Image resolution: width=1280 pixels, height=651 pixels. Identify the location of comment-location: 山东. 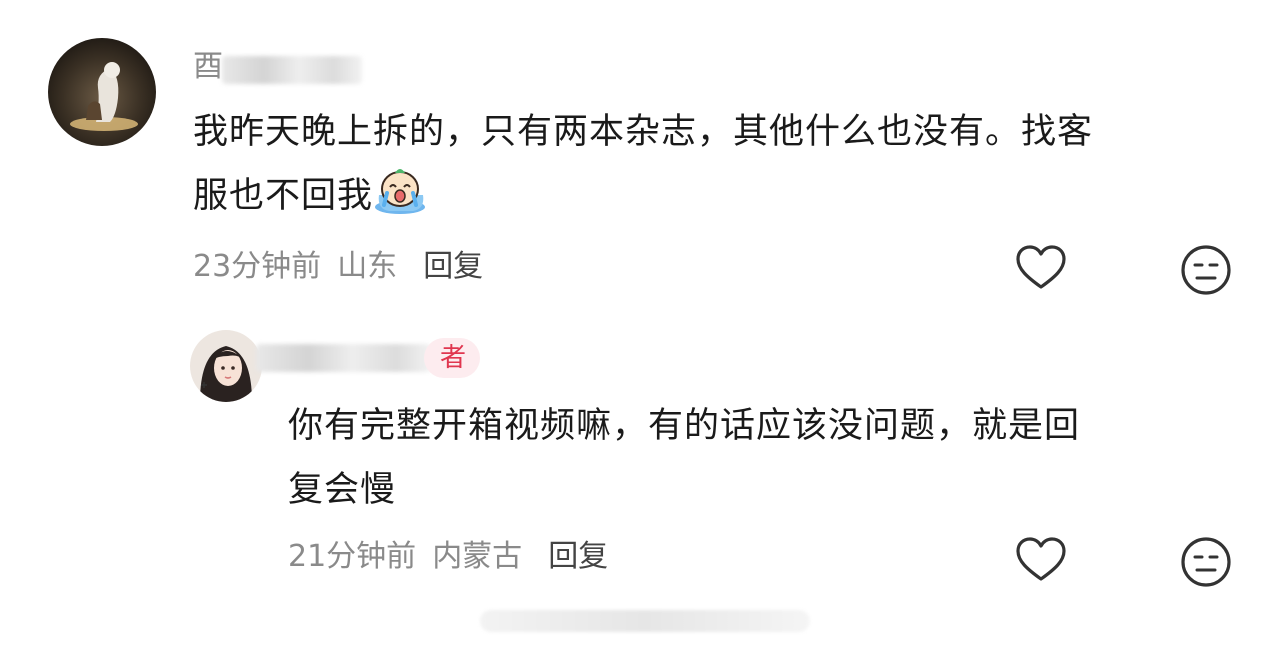
(367, 266).